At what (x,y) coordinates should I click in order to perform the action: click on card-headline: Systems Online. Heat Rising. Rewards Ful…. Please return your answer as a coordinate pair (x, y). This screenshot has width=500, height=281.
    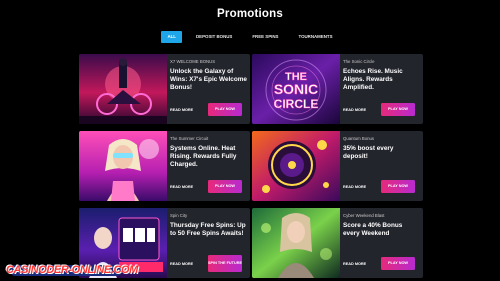
    Looking at the image, I should click on (203, 156).